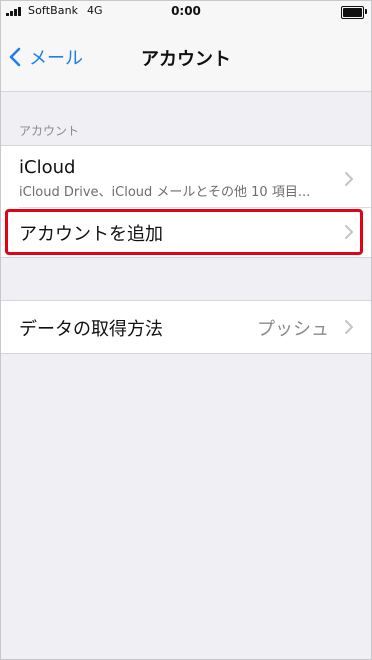 Image resolution: width=372 pixels, height=660 pixels. I want to click on fetch-method-row: データの取得方法 プッシュ, so click(186, 327).